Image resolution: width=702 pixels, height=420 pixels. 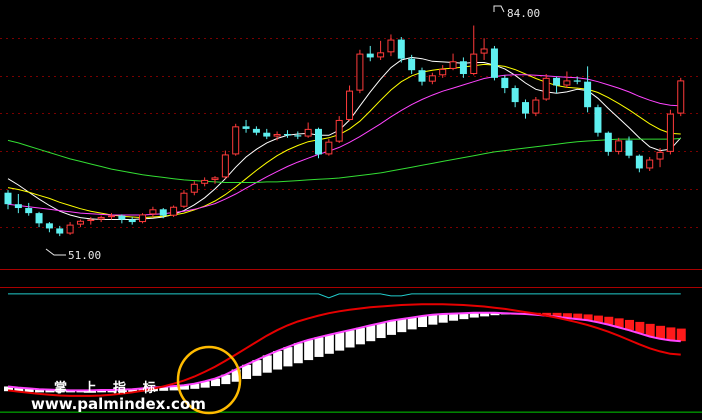 I want to click on watermark-url: www.palmindex.com, so click(x=118, y=404).